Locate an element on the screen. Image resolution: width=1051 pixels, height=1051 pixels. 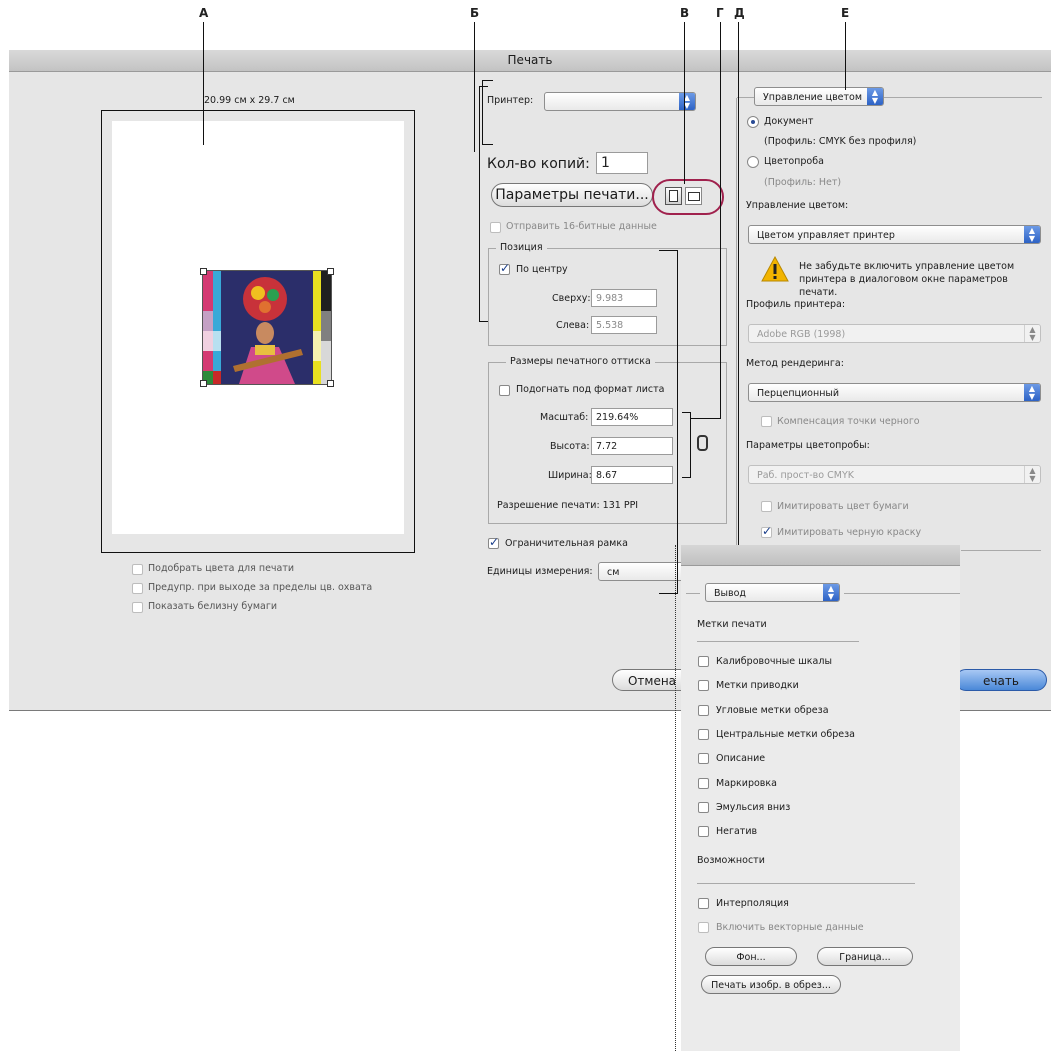
copies-input: 1 is located at coordinates (622, 163).